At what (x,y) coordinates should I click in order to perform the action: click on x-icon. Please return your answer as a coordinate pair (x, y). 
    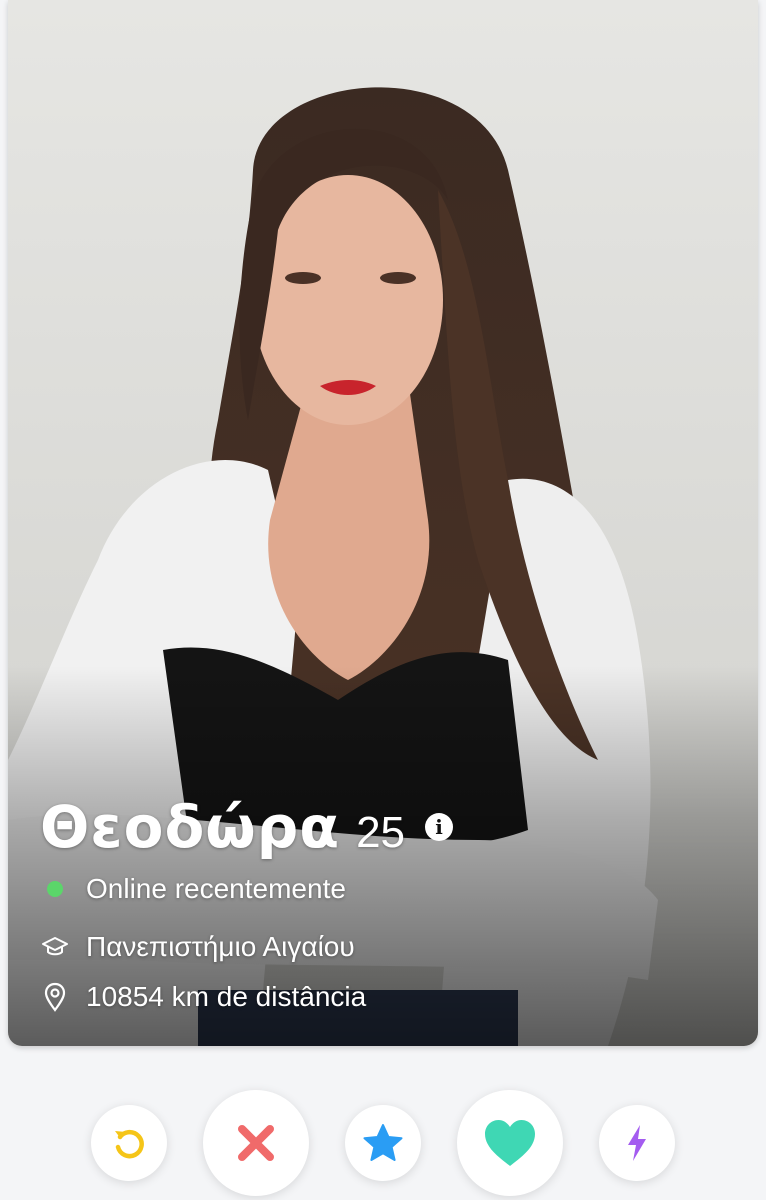
    Looking at the image, I should click on (256, 1143).